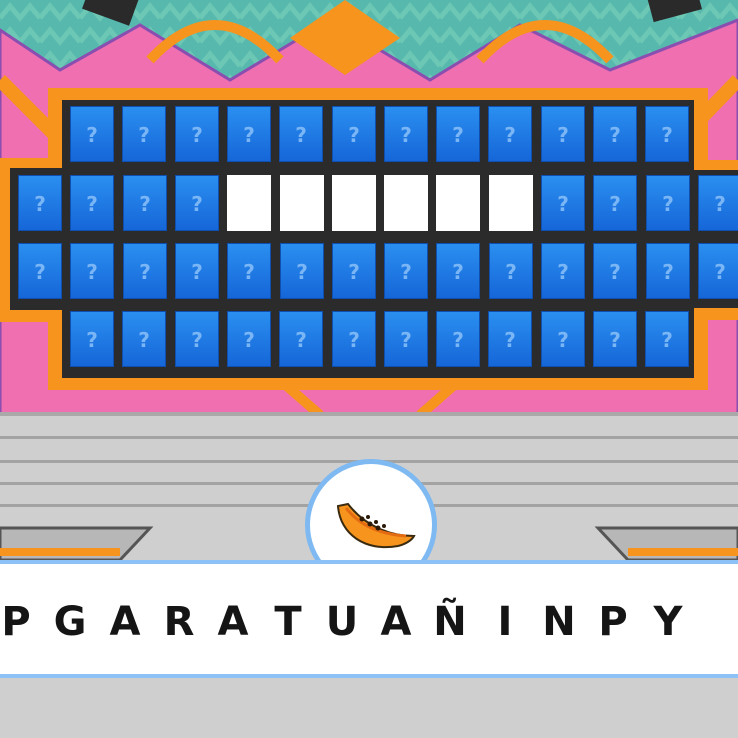 The width and height of the screenshot is (738, 738). I want to click on letter-option: R, so click(179, 622).